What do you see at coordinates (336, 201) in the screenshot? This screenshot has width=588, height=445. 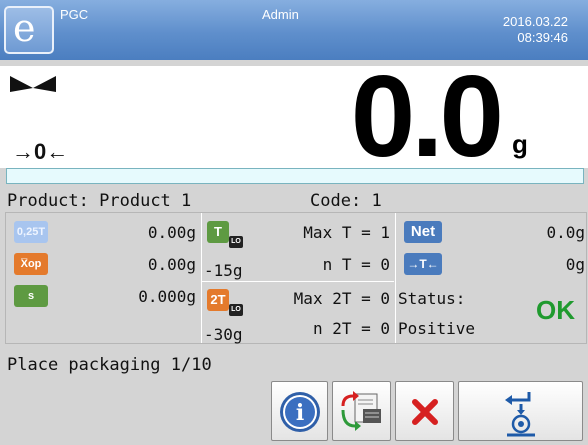 I see `code-label: Code:` at bounding box center [336, 201].